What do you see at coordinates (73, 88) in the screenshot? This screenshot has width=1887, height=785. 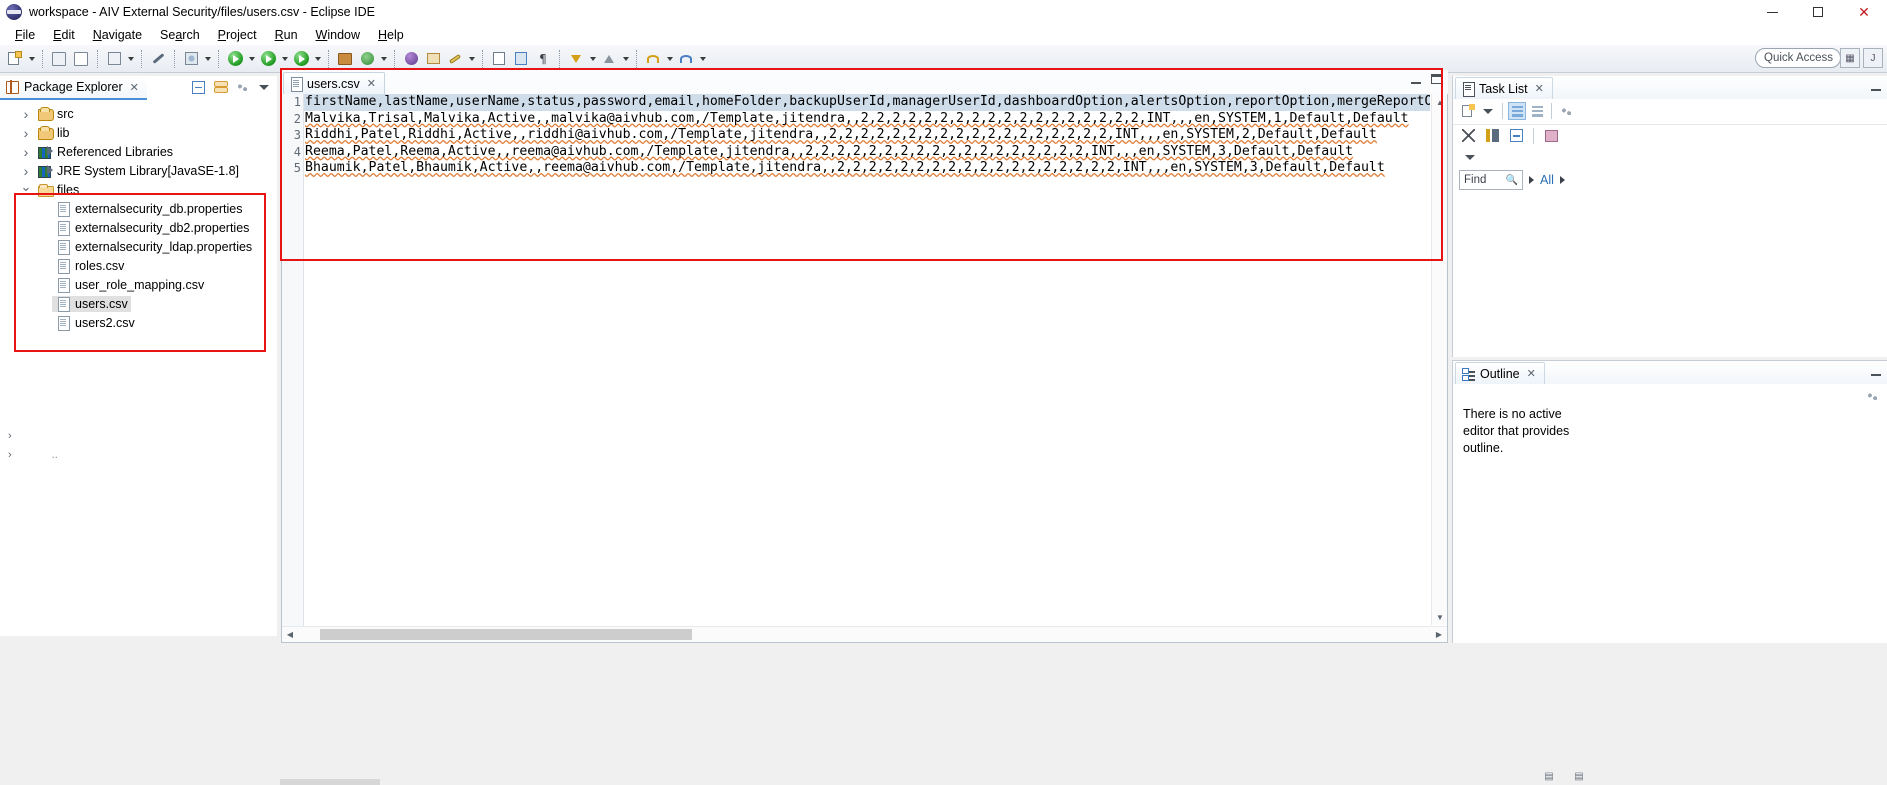 I see `tab-package-explorer: Package Explorer ✕` at bounding box center [73, 88].